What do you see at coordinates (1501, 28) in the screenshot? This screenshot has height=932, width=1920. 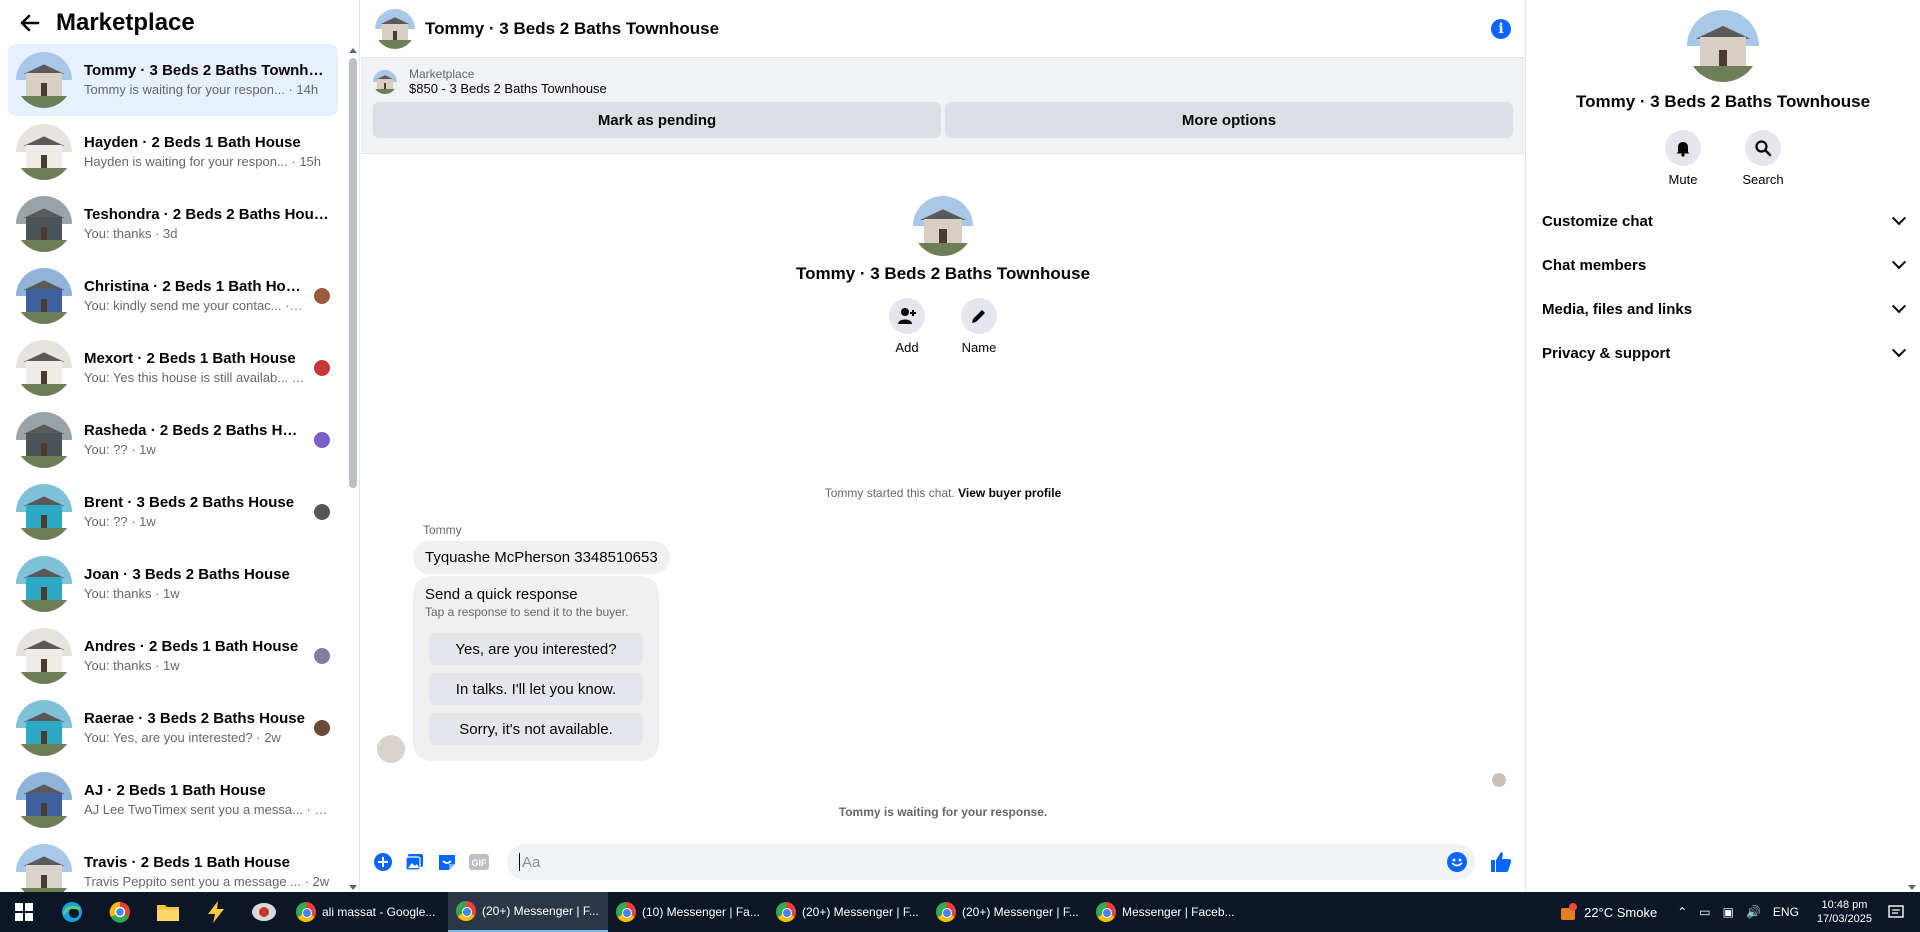 I see `info-icon: i` at bounding box center [1501, 28].